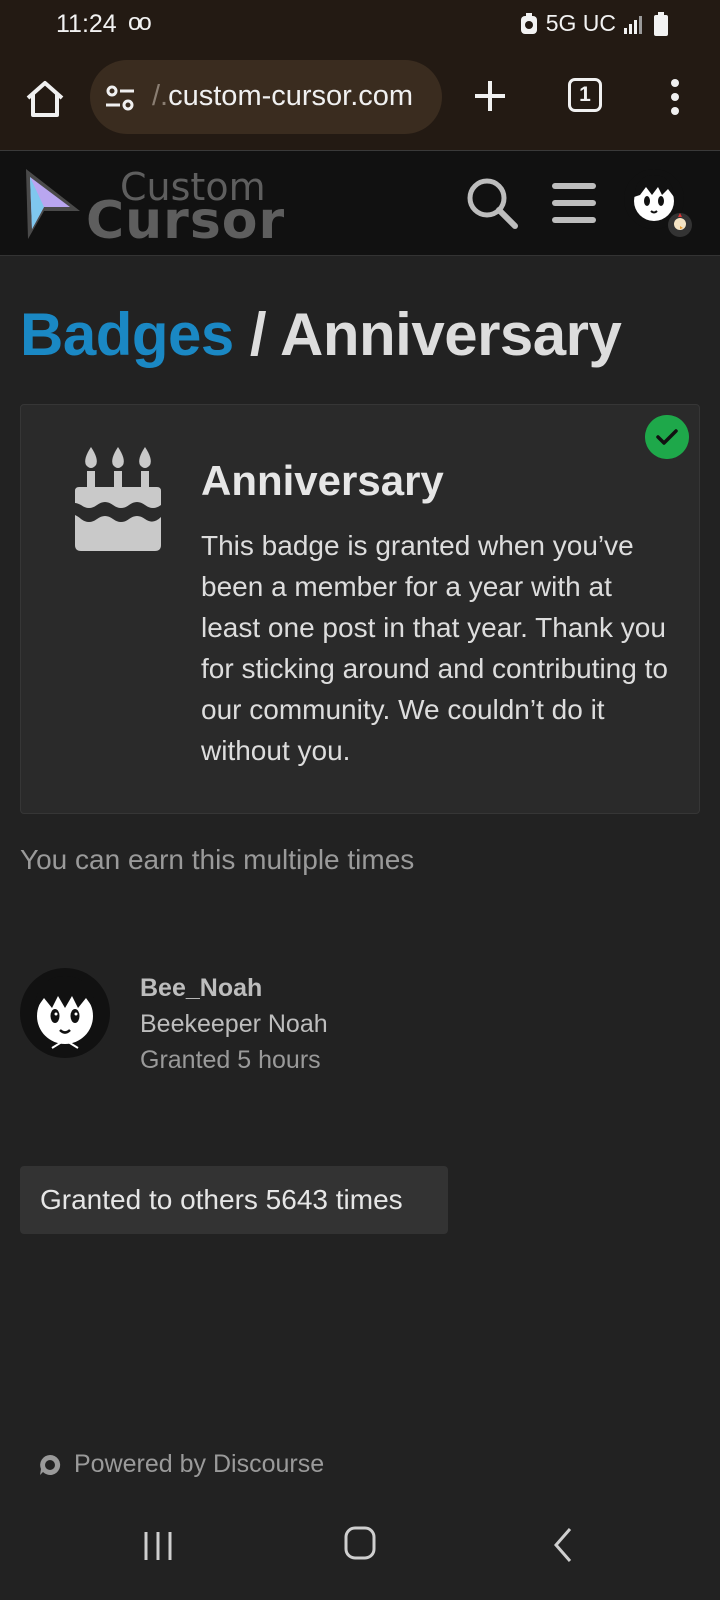 The width and height of the screenshot is (720, 1600). Describe the element at coordinates (360, 1543) in the screenshot. I see `home-circle-icon` at that location.